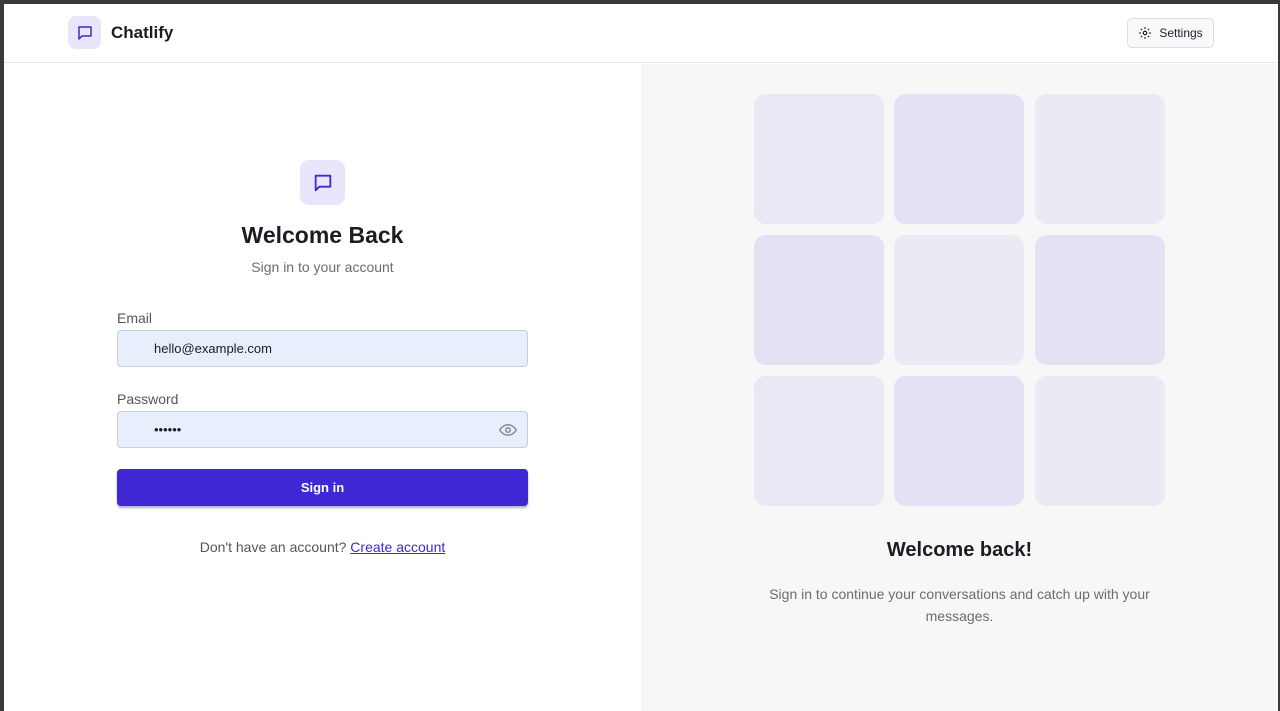  I want to click on sign-in-button: Sign in, so click(322, 487).